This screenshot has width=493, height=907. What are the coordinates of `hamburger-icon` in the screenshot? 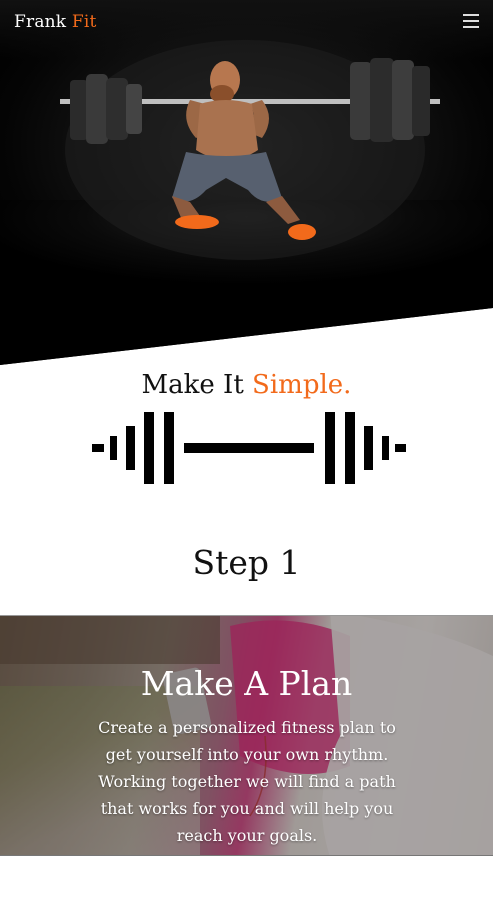 It's located at (471, 21).